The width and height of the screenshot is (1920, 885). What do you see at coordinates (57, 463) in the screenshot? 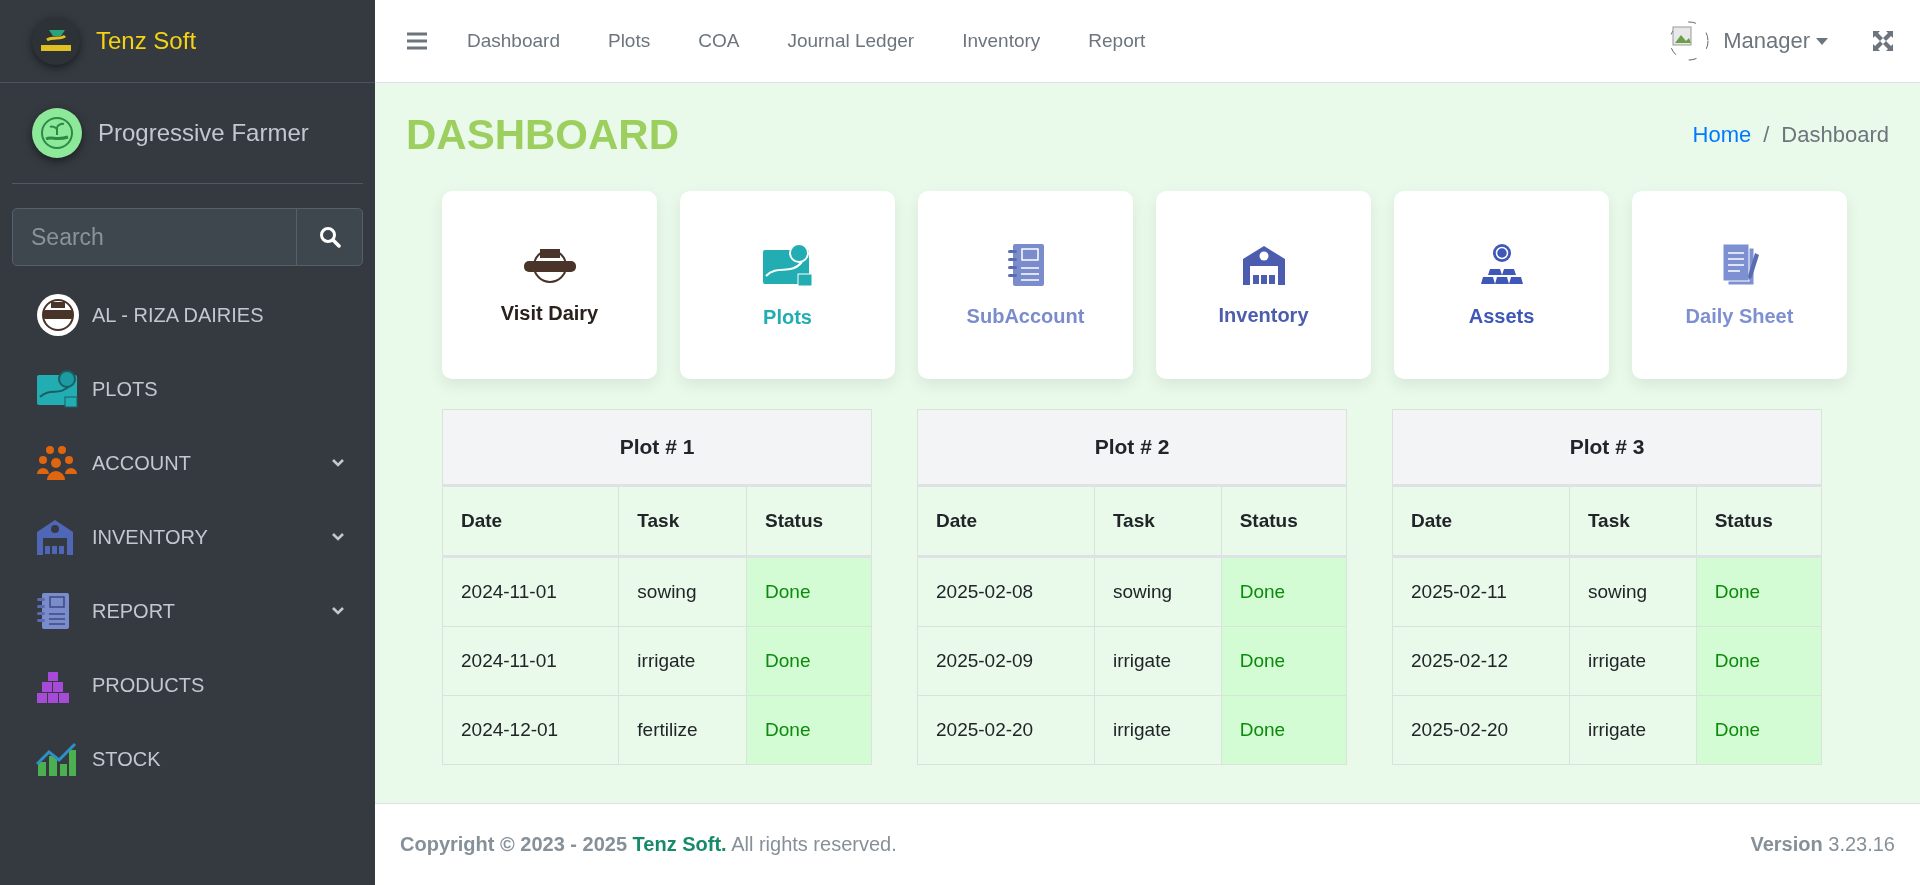
I see `people-group-icon` at bounding box center [57, 463].